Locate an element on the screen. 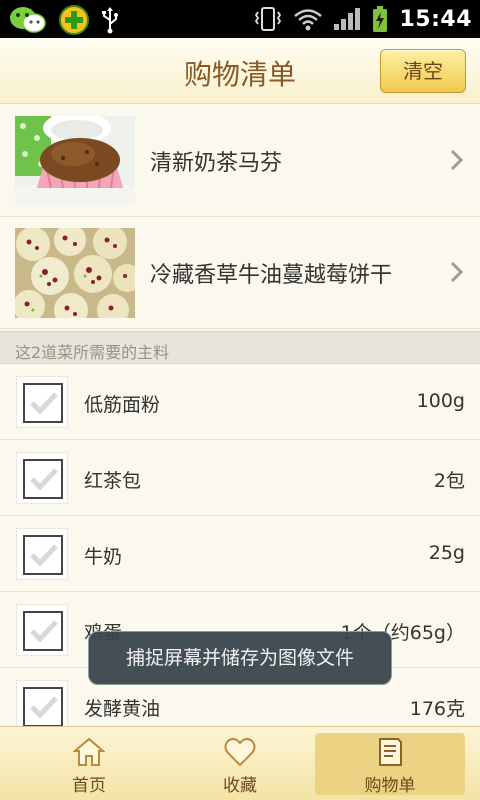 Image resolution: width=480 pixels, height=800 pixels. ingredient-row: 红茶包 2包 is located at coordinates (240, 478).